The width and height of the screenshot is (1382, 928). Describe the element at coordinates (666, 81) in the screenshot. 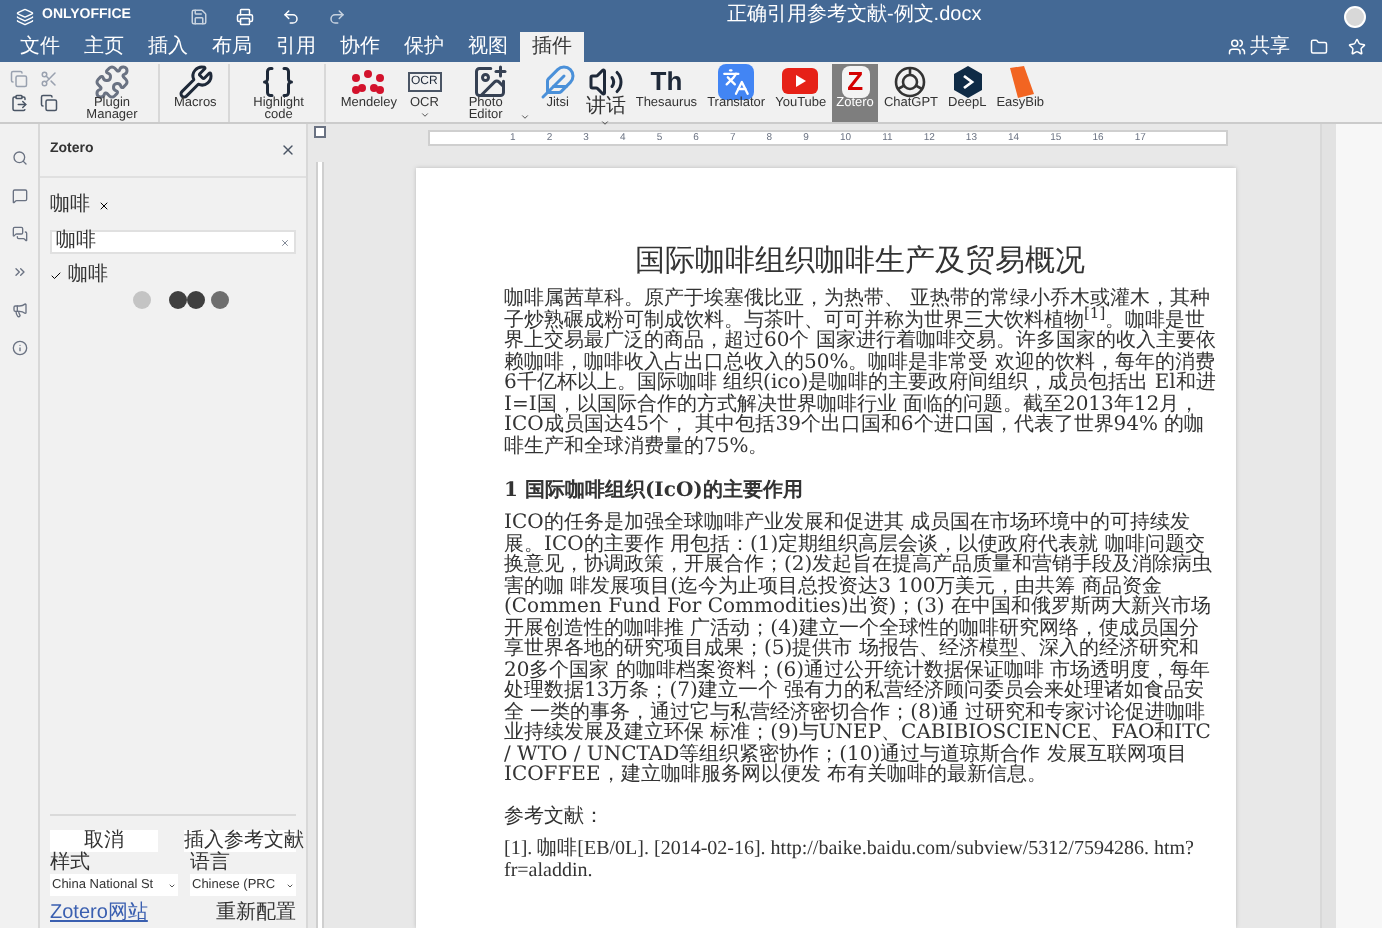

I see `thesaurus-icon: Th` at that location.